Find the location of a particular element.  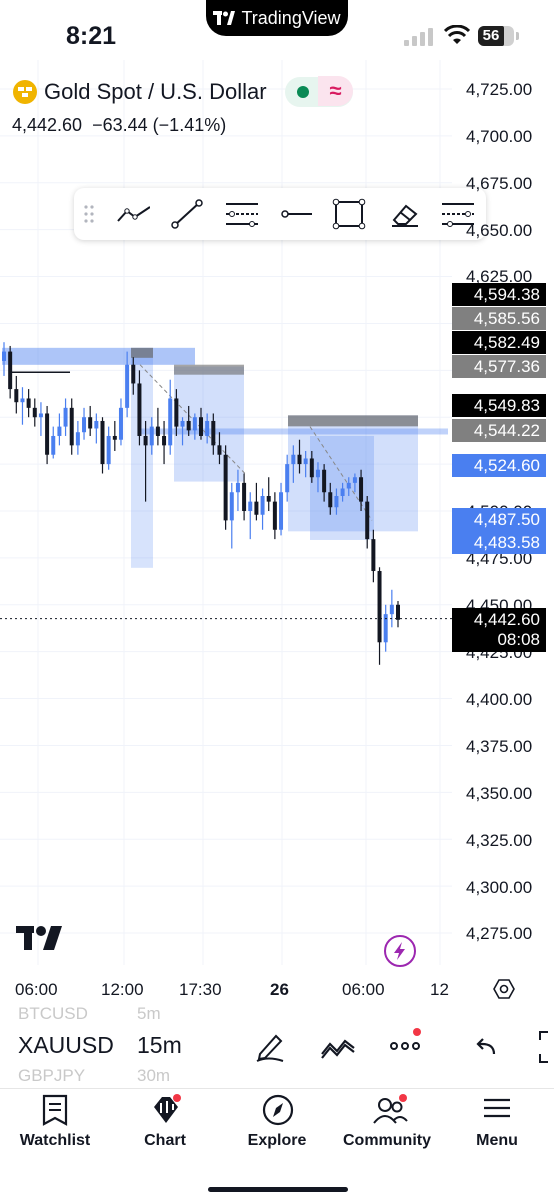

price-label: 4,577.36 is located at coordinates (499, 366).